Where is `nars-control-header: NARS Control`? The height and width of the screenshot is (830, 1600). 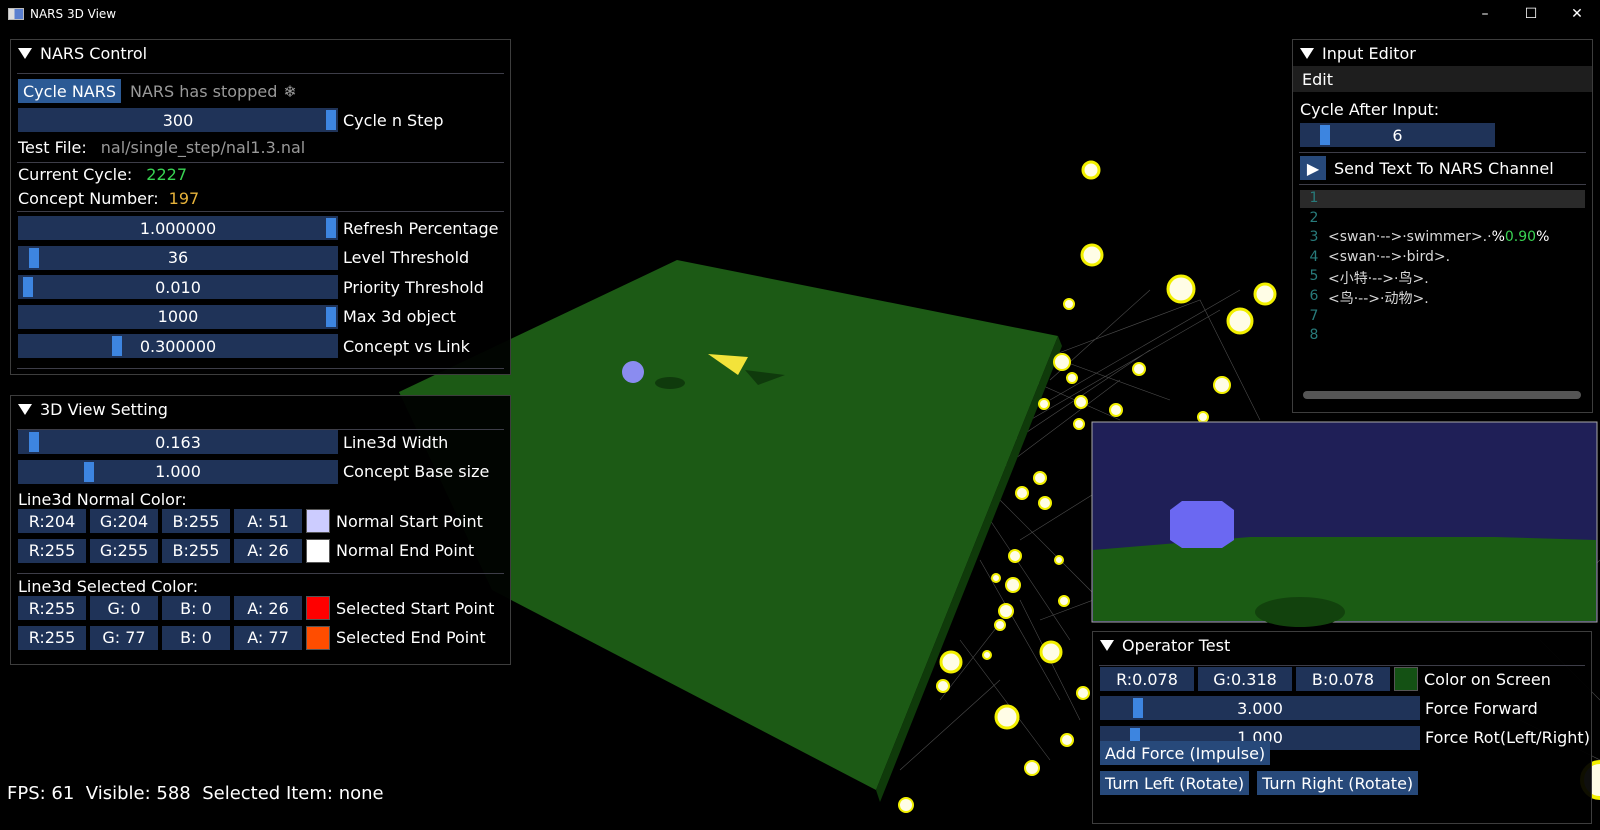 nars-control-header: NARS Control is located at coordinates (260, 53).